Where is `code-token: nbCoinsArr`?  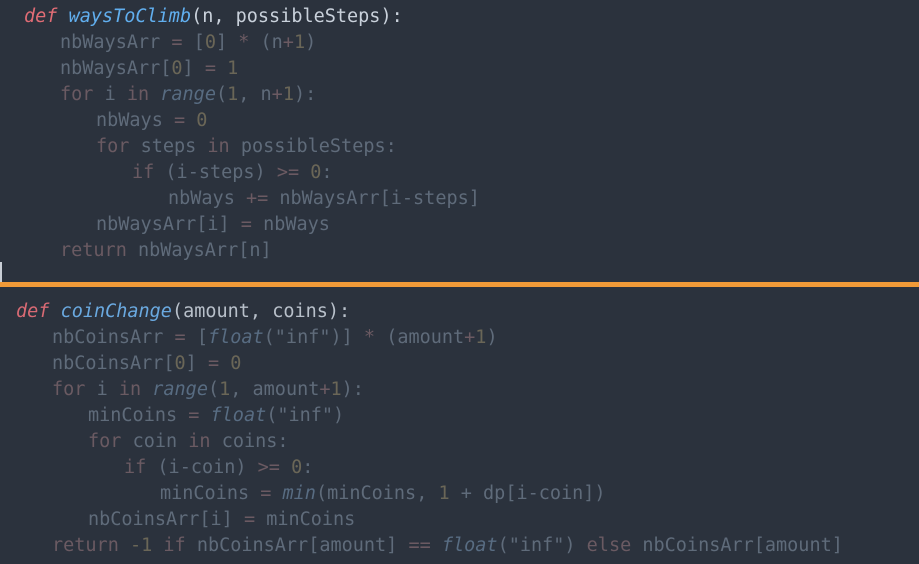
code-token: nbCoinsArr is located at coordinates (113, 337).